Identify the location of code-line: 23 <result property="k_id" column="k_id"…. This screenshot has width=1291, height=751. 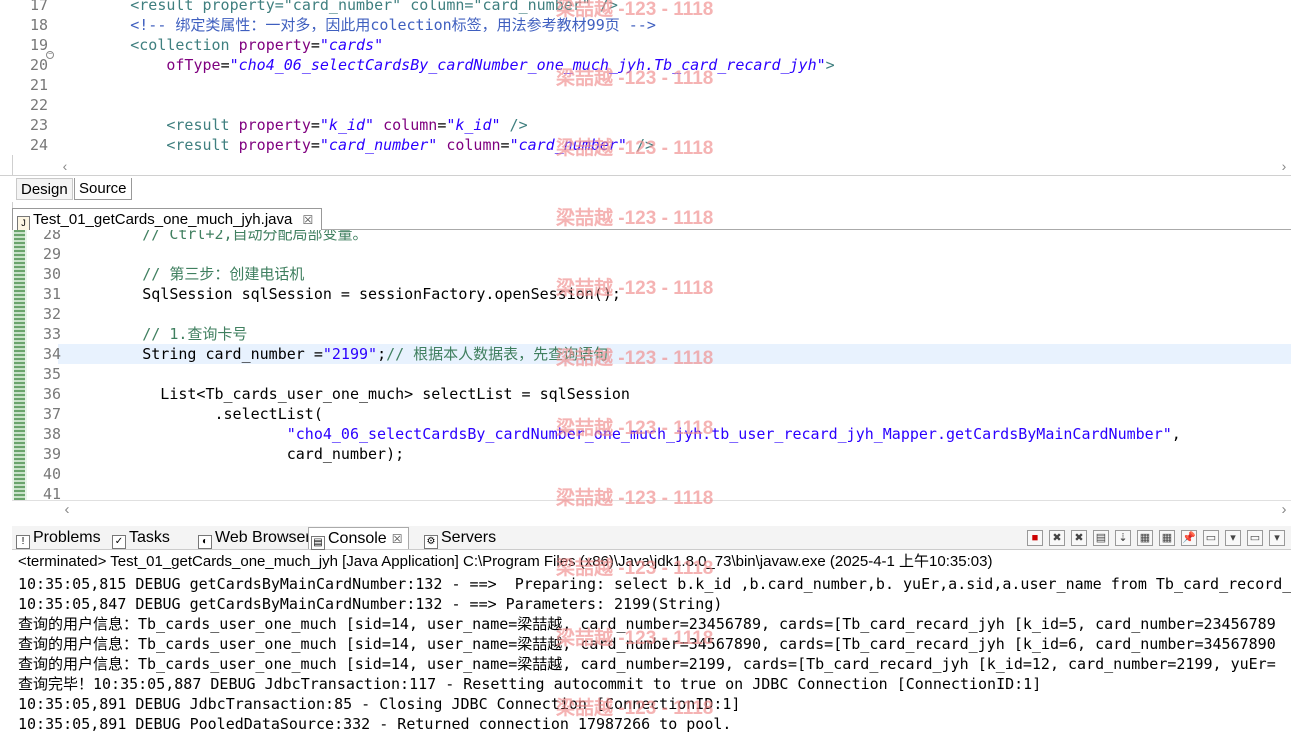
(645, 125).